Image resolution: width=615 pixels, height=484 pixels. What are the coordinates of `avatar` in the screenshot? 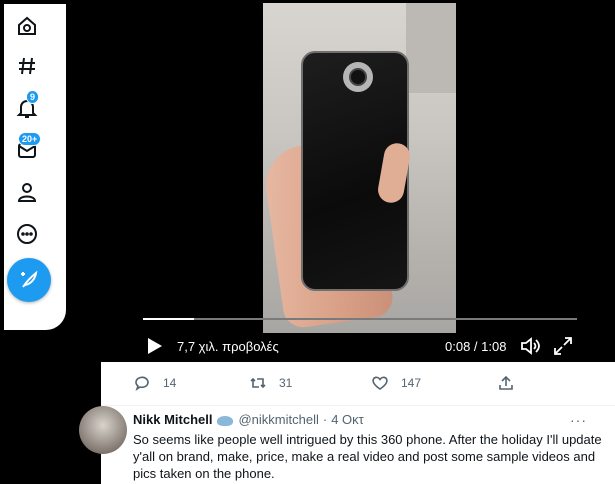 It's located at (103, 430).